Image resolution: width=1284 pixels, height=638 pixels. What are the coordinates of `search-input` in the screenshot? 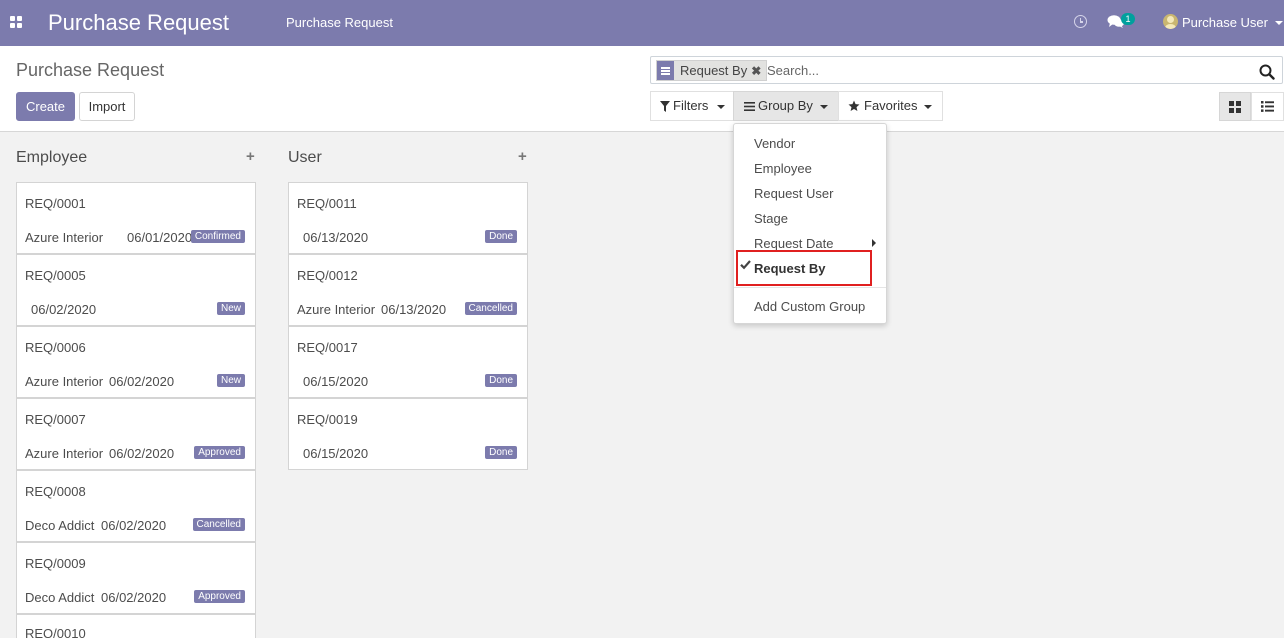 It's located at (1007, 70).